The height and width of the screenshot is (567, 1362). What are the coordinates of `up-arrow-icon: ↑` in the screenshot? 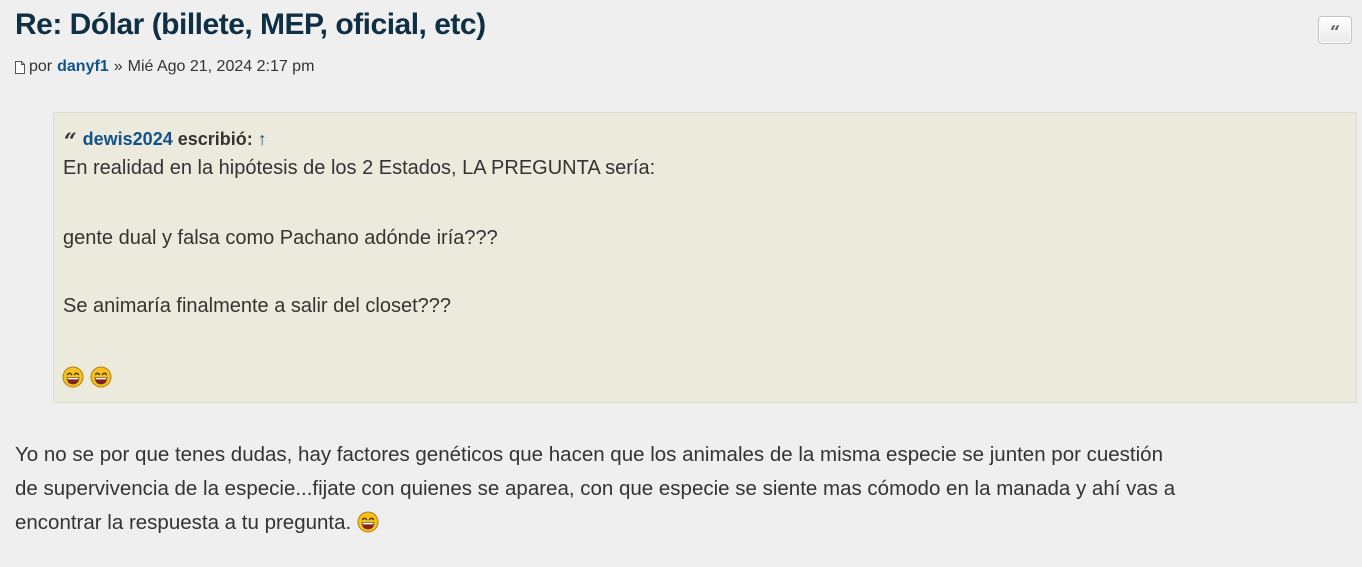 It's located at (262, 139).